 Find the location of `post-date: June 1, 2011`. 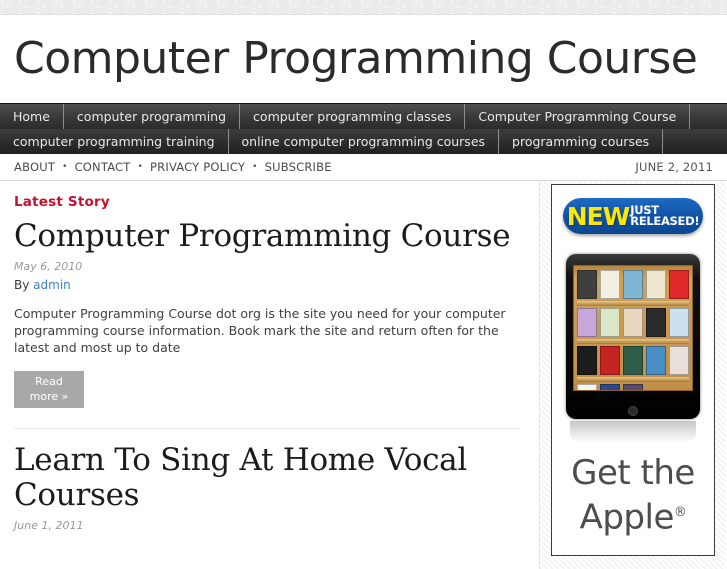

post-date: June 1, 2011 is located at coordinates (49, 525).